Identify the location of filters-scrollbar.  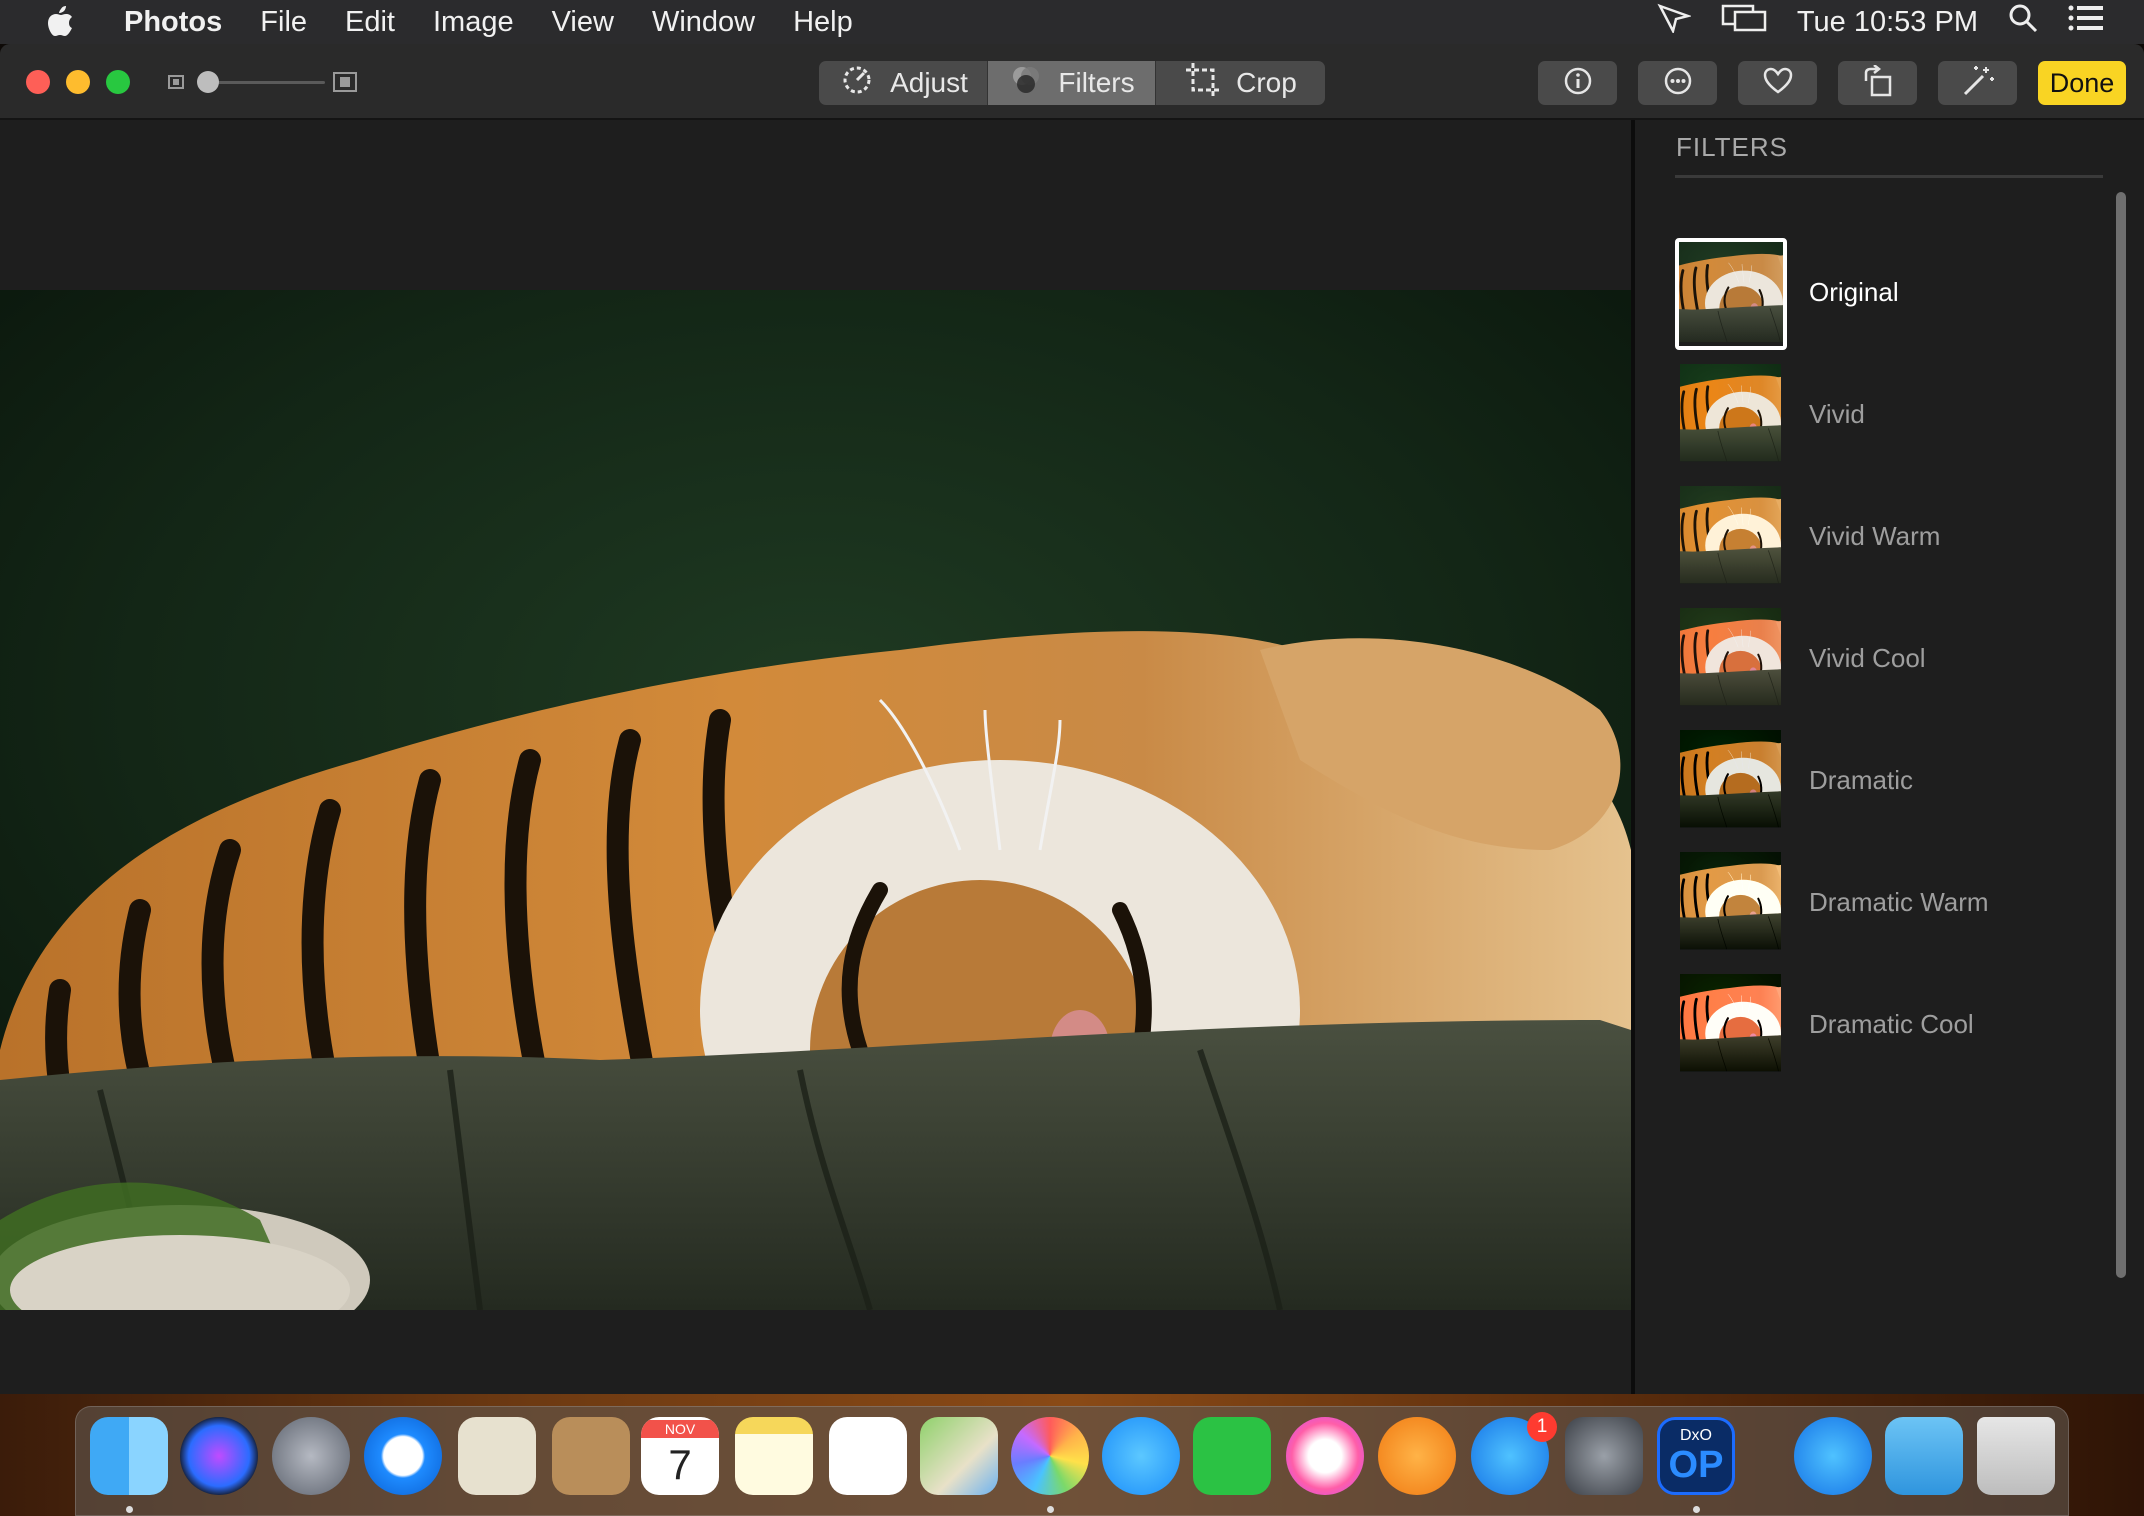
(2121, 793).